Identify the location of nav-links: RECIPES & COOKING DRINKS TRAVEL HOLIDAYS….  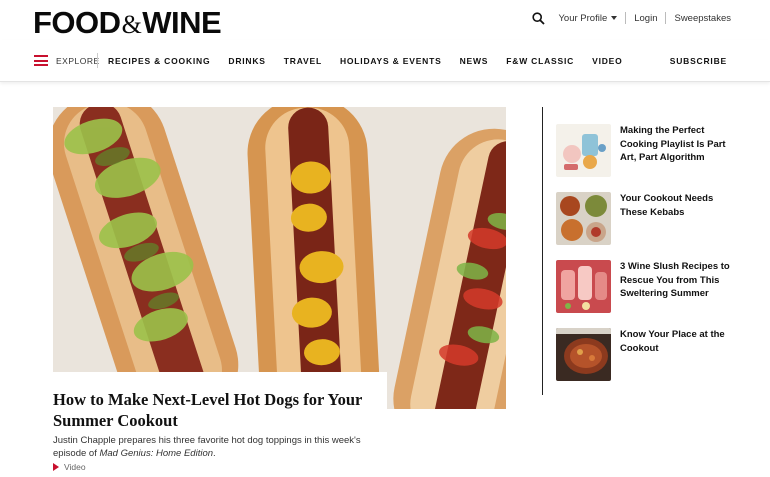
(374, 61).